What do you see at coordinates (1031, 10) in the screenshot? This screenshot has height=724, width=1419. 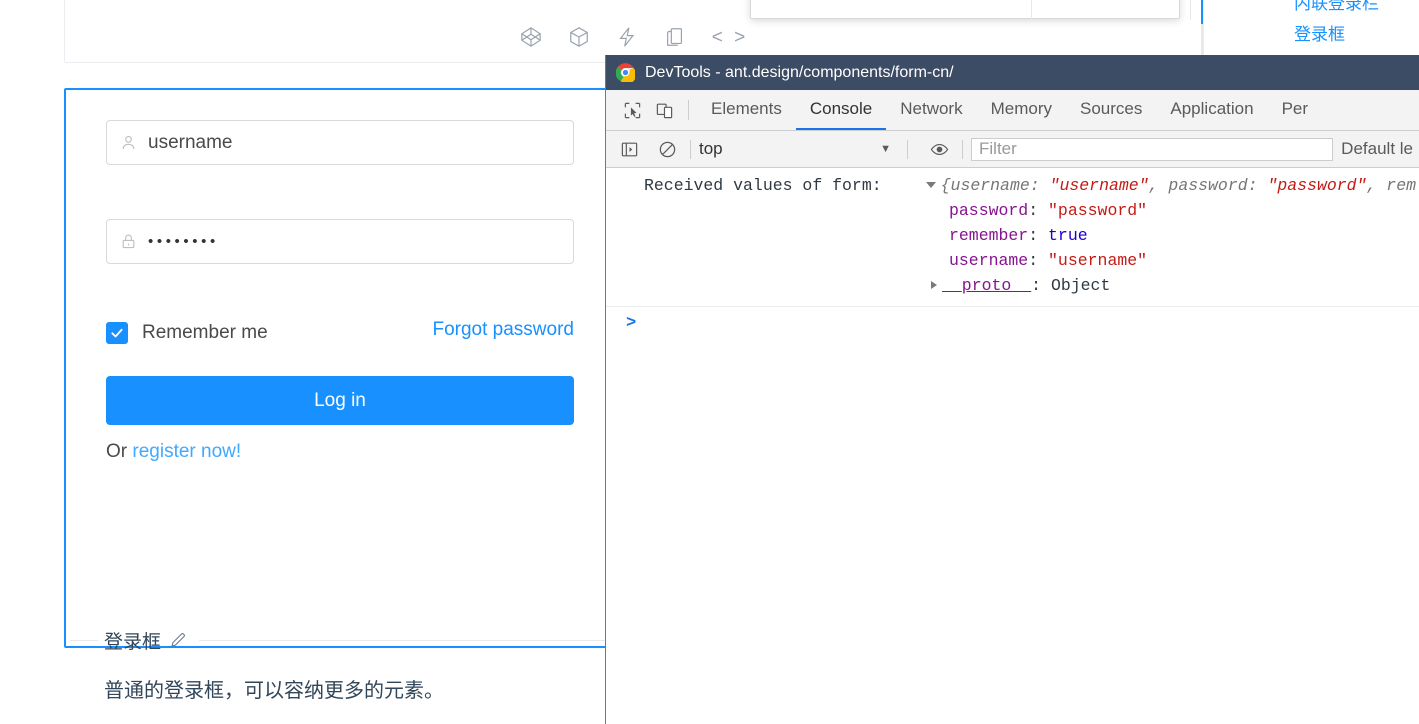 I see `popup-divider` at bounding box center [1031, 10].